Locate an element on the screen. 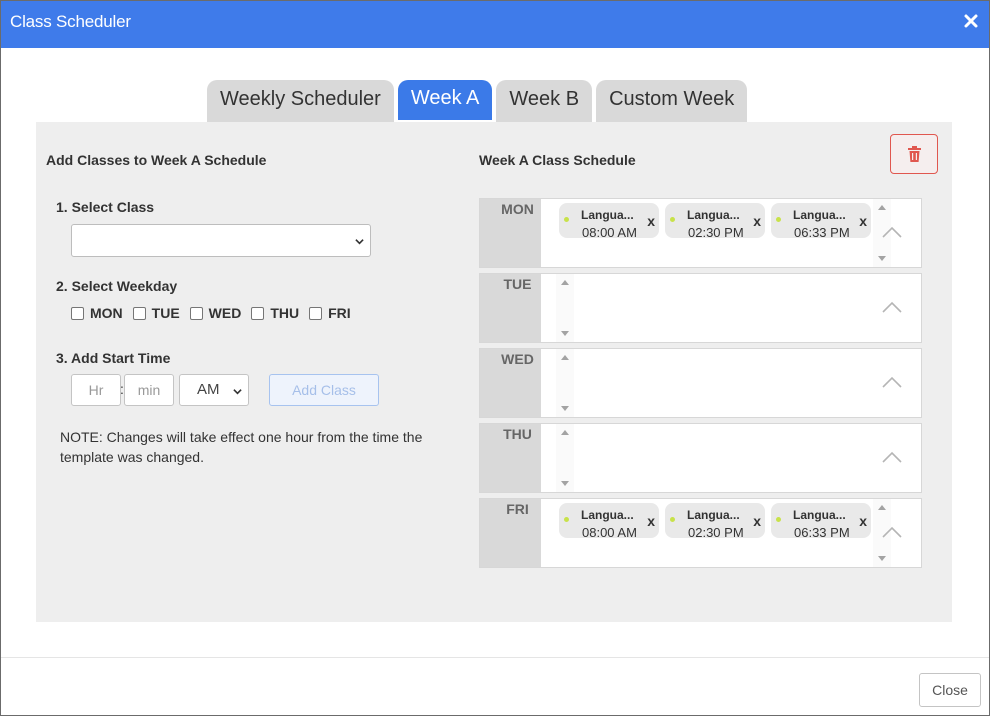 The image size is (990, 716). tab-weekly-scheduler: Weekly Scheduler is located at coordinates (300, 101).